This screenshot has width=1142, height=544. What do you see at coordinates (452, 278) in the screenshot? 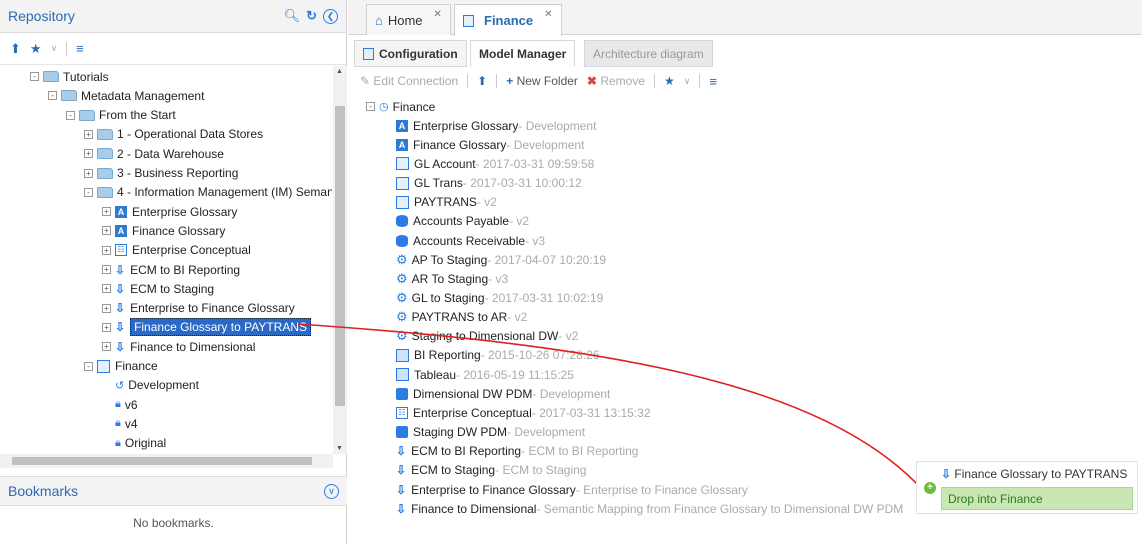
I see `model-item: ⚙ AR To Staging - v3` at bounding box center [452, 278].